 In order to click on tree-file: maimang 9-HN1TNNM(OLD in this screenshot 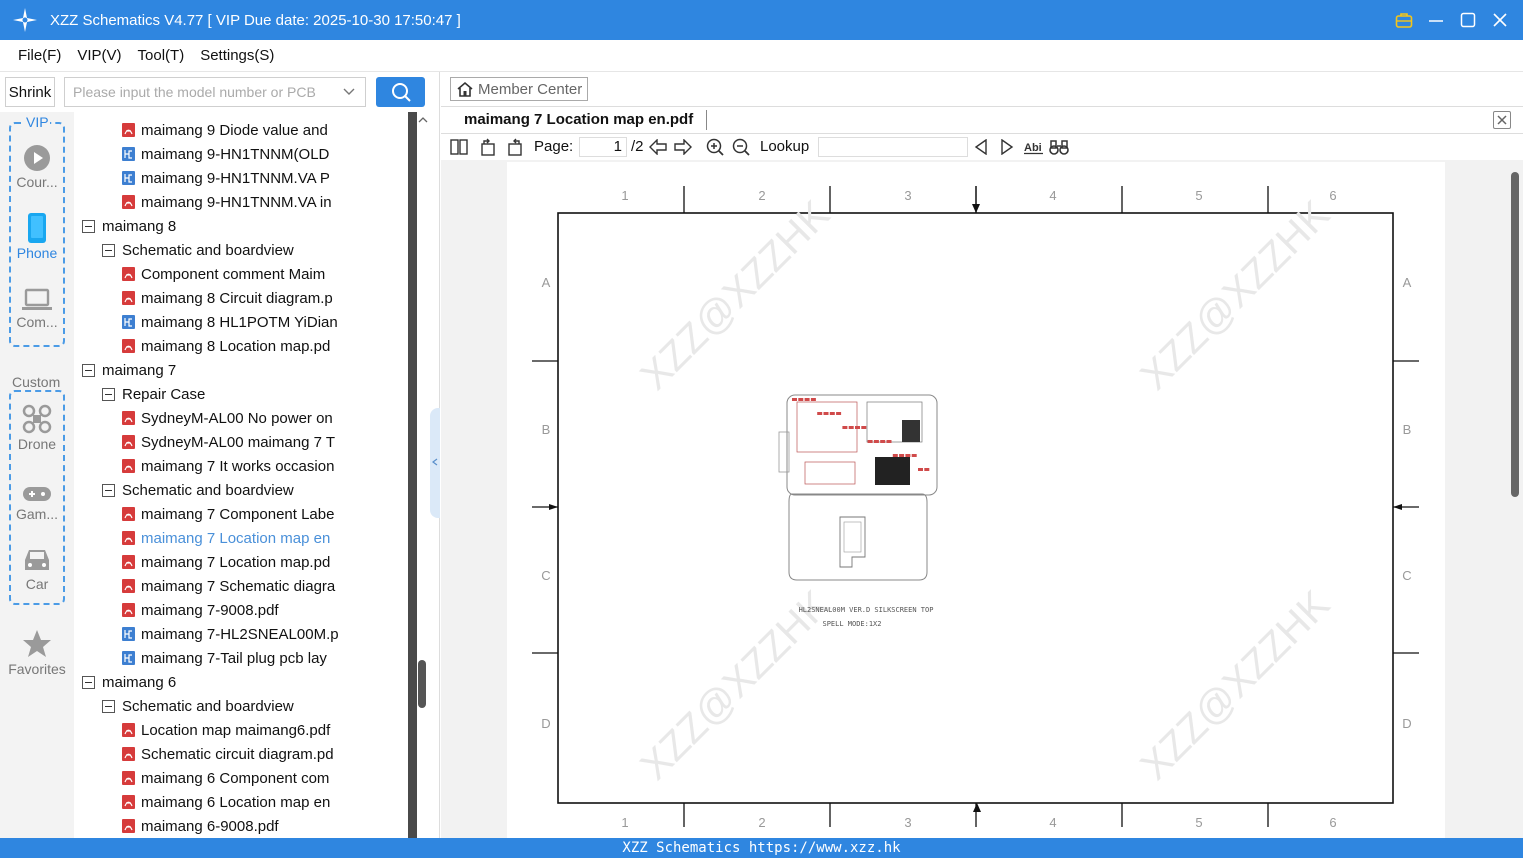, I will do `click(265, 154)`.